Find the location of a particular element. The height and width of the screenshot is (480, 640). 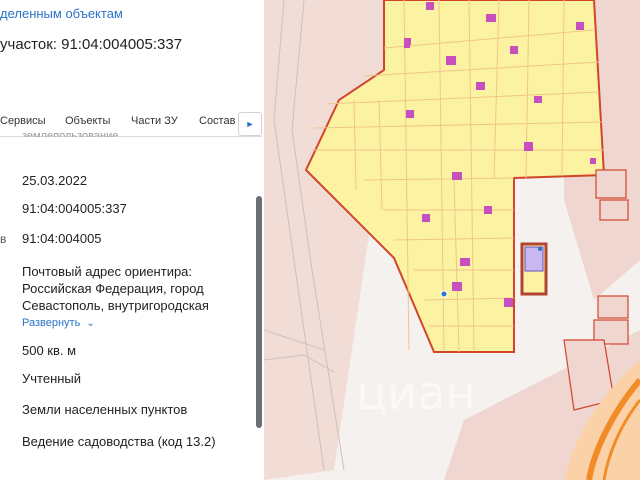

scrollbar-thumb is located at coordinates (259, 312).